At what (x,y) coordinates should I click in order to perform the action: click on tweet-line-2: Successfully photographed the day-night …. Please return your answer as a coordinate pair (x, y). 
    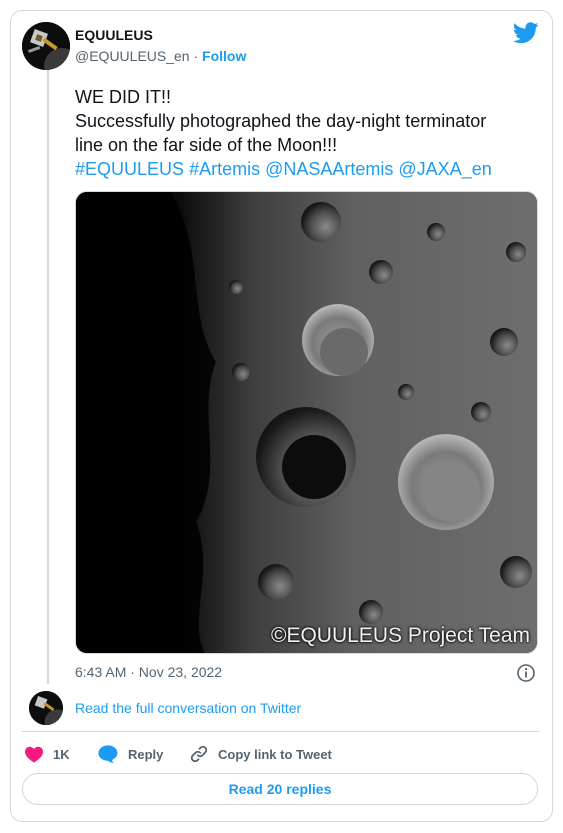
    Looking at the image, I should click on (281, 121).